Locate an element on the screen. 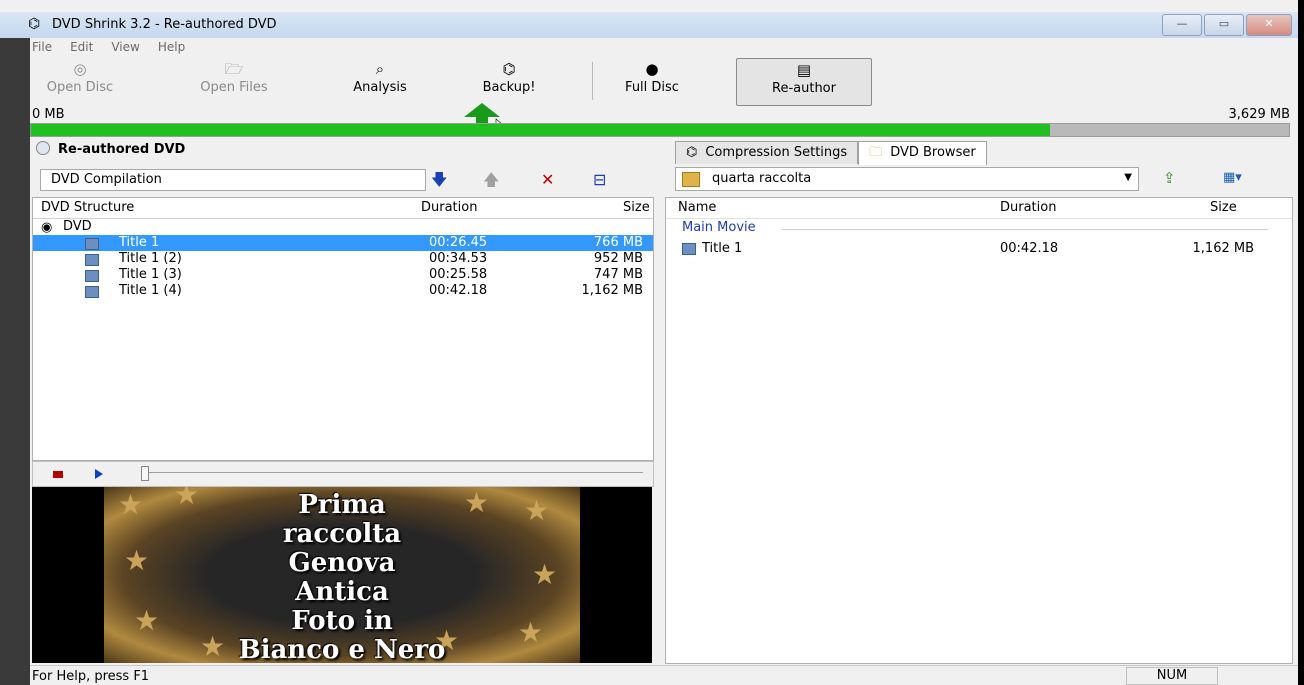 Image resolution: width=1304 pixels, height=685 pixels. compilation-name-field: DVD Compilation is located at coordinates (233, 180).